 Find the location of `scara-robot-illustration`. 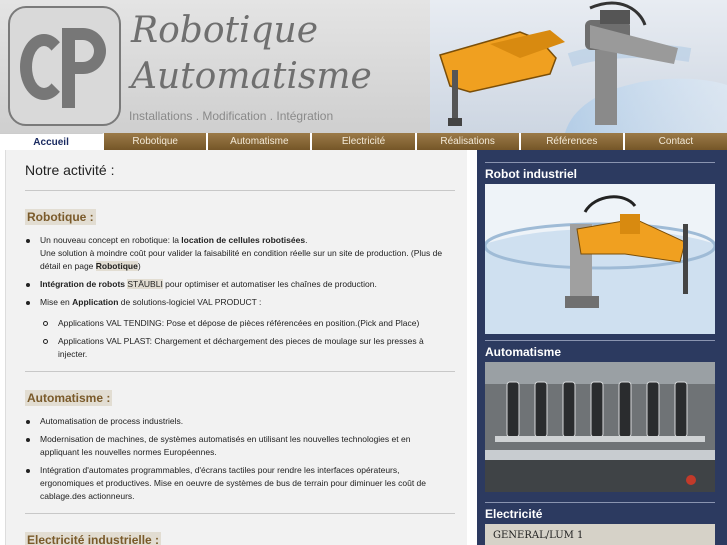

scara-robot-illustration is located at coordinates (578, 66).